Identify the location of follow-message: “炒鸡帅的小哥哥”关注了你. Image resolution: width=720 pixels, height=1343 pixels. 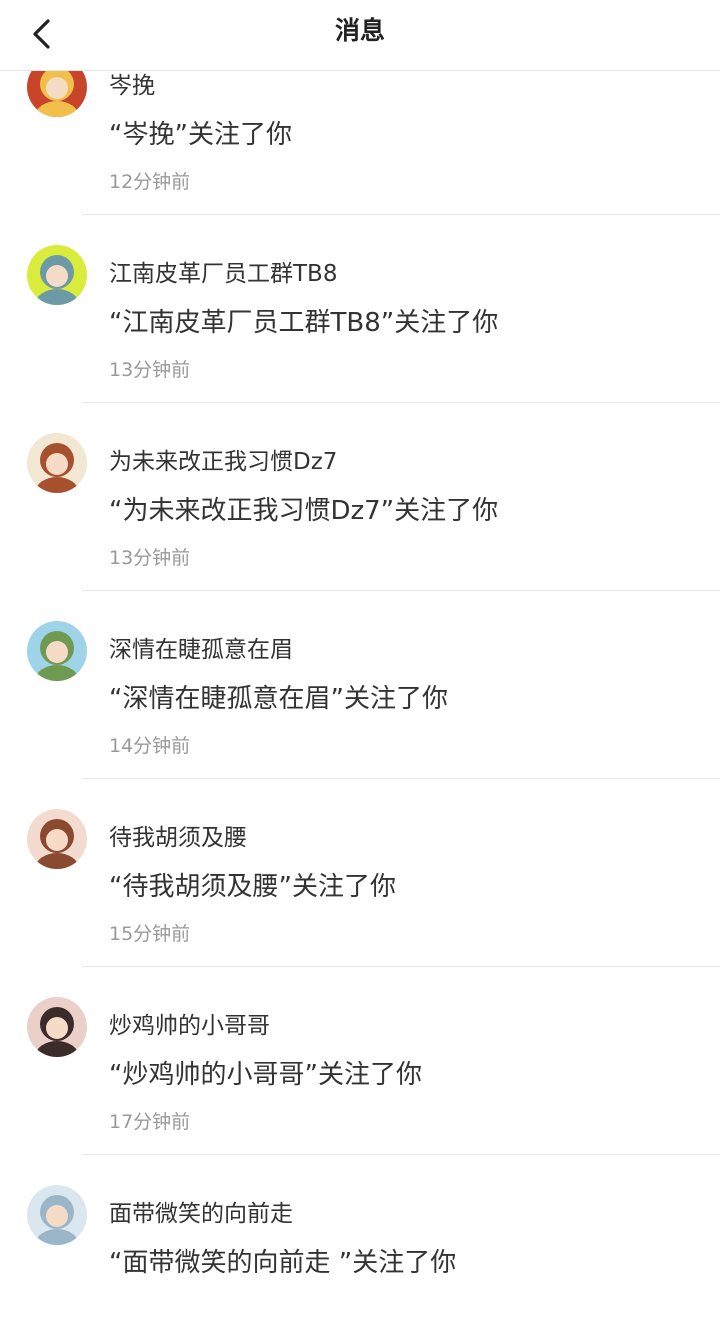
(265, 1075).